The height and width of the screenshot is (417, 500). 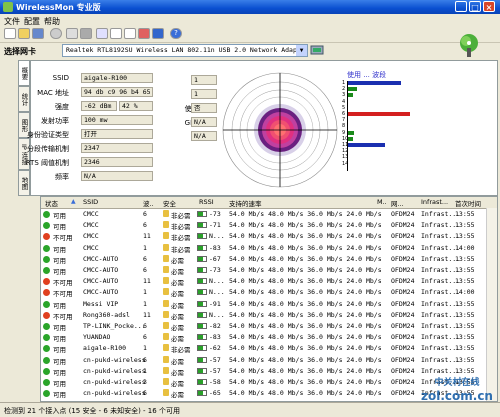 What do you see at coordinates (10, 33) in the screenshot?
I see `new-icon` at bounding box center [10, 33].